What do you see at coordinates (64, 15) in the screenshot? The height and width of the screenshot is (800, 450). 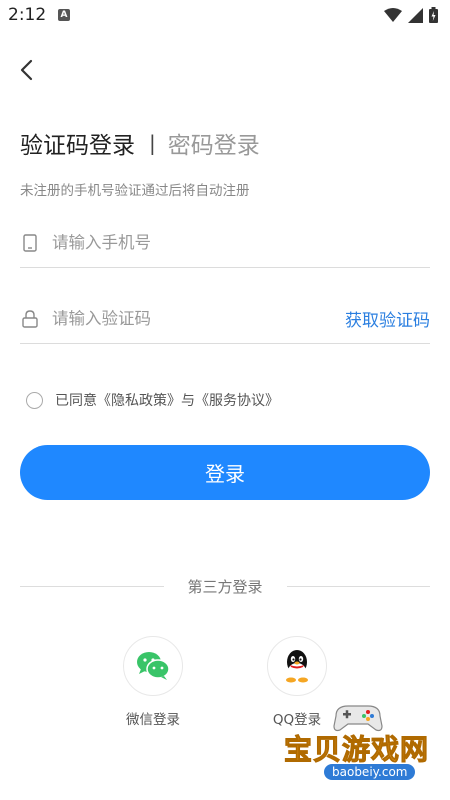 I see `notification-badge-icon: A` at bounding box center [64, 15].